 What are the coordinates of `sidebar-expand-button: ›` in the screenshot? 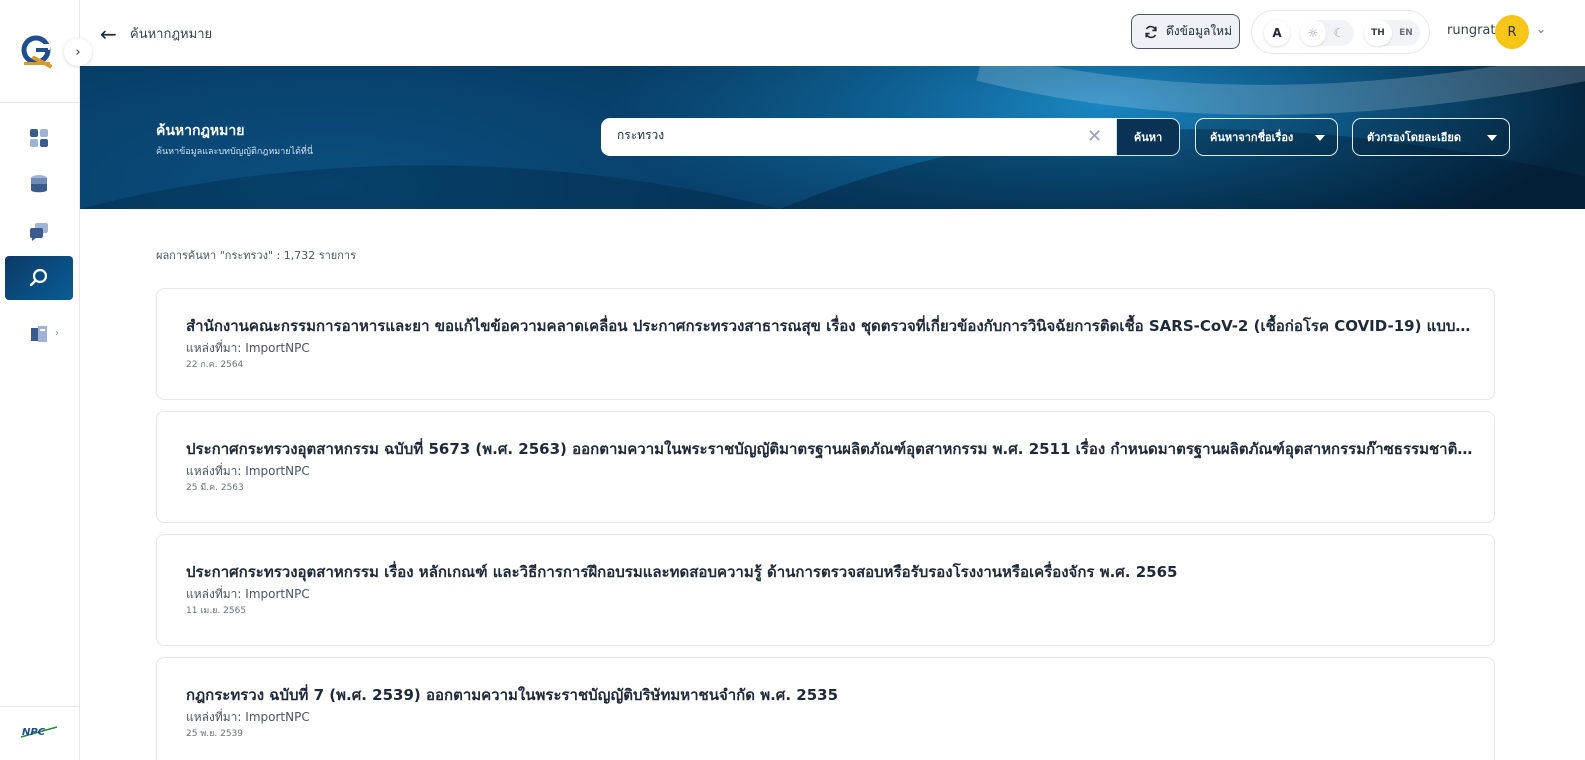 It's located at (78, 52).